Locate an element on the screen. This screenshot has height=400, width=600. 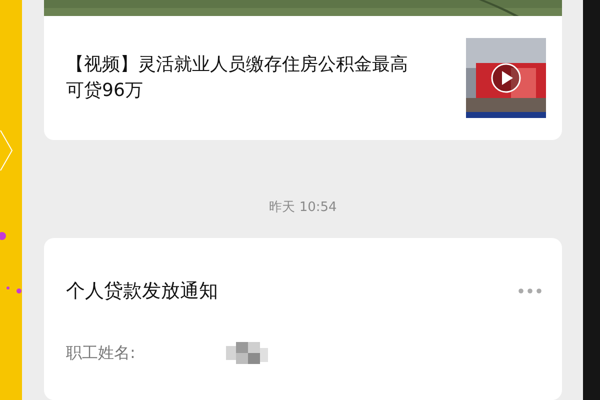
notice-title: 个人贷款发放通知 is located at coordinates (142, 291).